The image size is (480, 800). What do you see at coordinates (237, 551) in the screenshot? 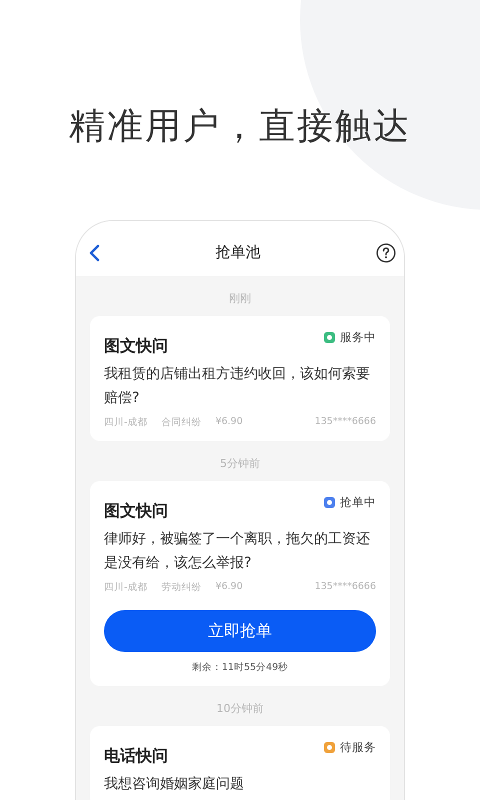
I see `question-text: 律师好，被骗签了一个离职，拖欠的工资还是没有给，该怎么举报?` at bounding box center [237, 551].